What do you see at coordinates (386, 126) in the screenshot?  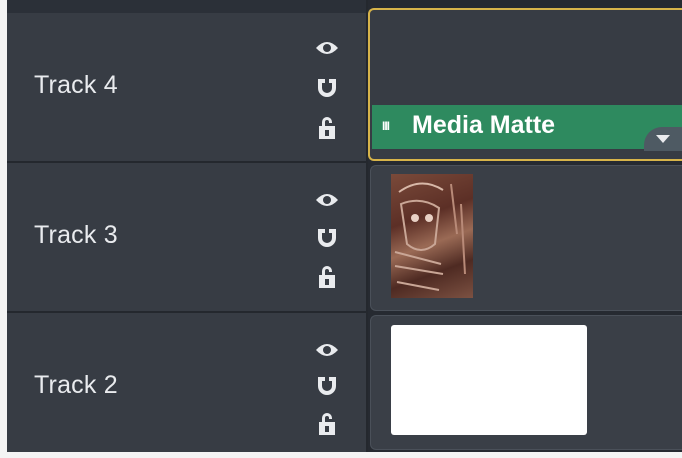 I see `grip-icon: III` at bounding box center [386, 126].